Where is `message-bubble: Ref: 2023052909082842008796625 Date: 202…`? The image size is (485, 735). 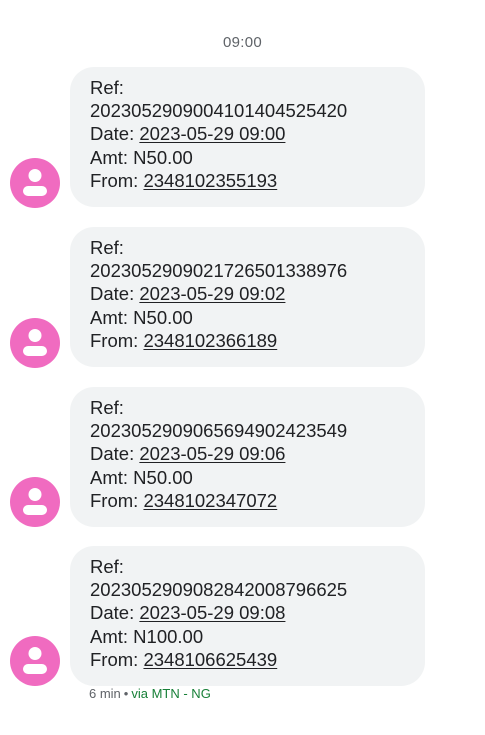
message-bubble: Ref: 2023052909082842008796625 Date: 202… is located at coordinates (247, 616).